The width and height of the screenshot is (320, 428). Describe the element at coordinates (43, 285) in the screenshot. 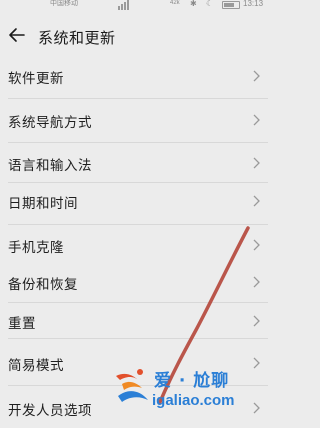

I see `menu-item-label: 备份和恢复` at that location.